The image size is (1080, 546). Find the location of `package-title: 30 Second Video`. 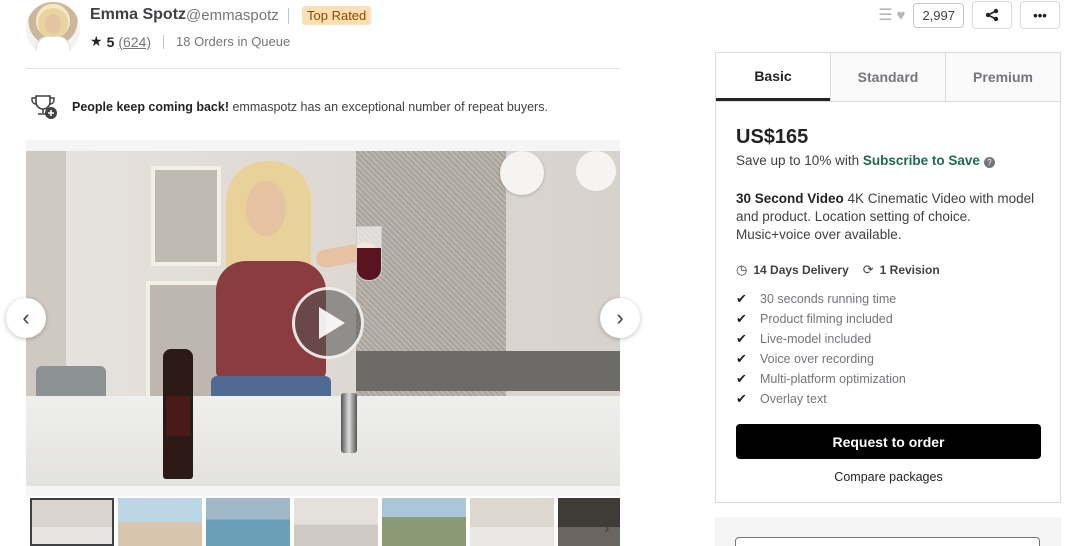

package-title: 30 Second Video is located at coordinates (790, 198).